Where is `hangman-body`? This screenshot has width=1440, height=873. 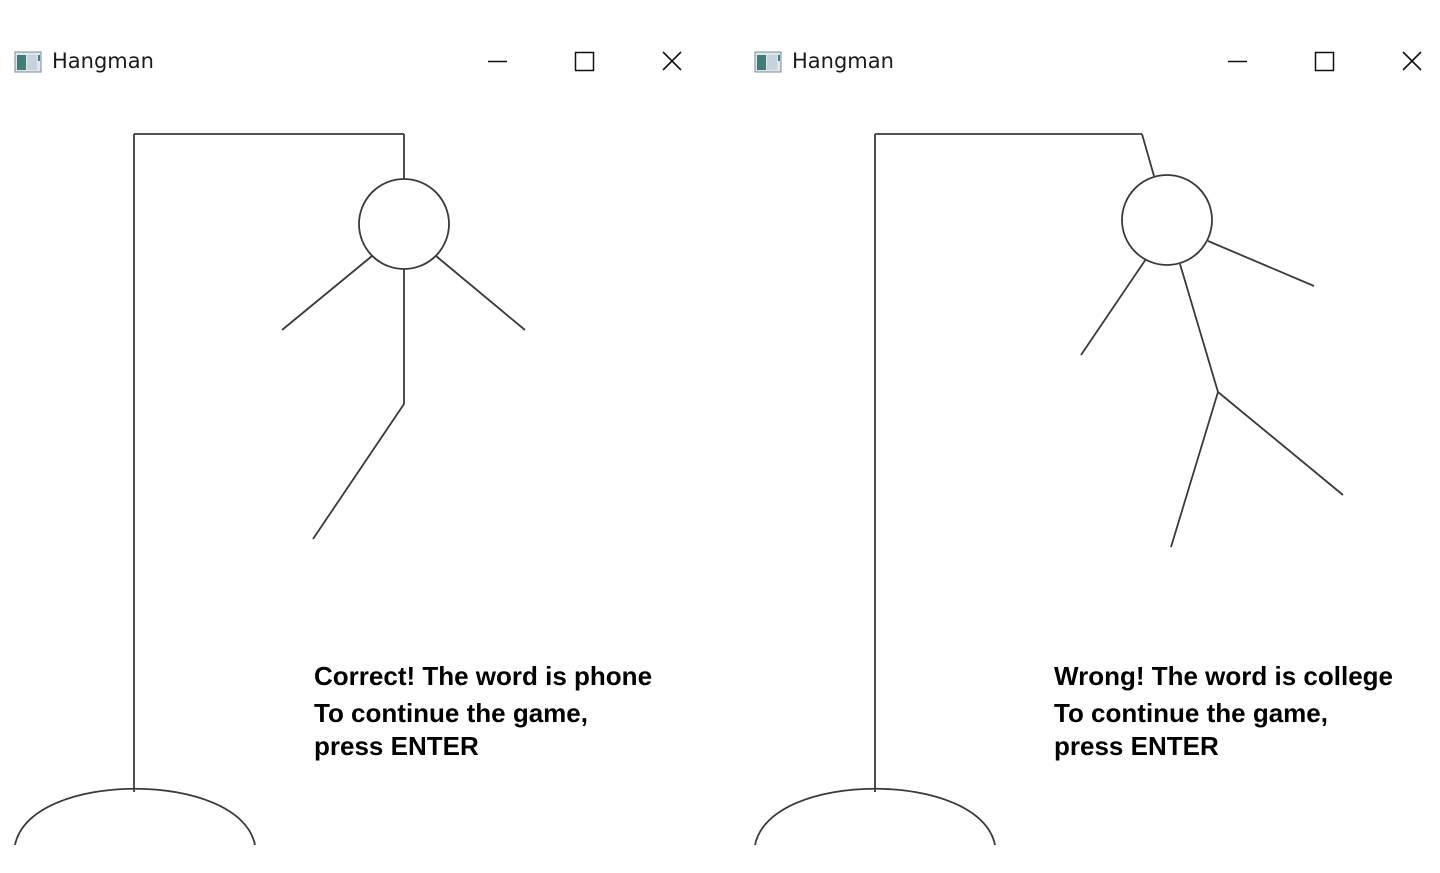 hangman-body is located at coordinates (1199, 328).